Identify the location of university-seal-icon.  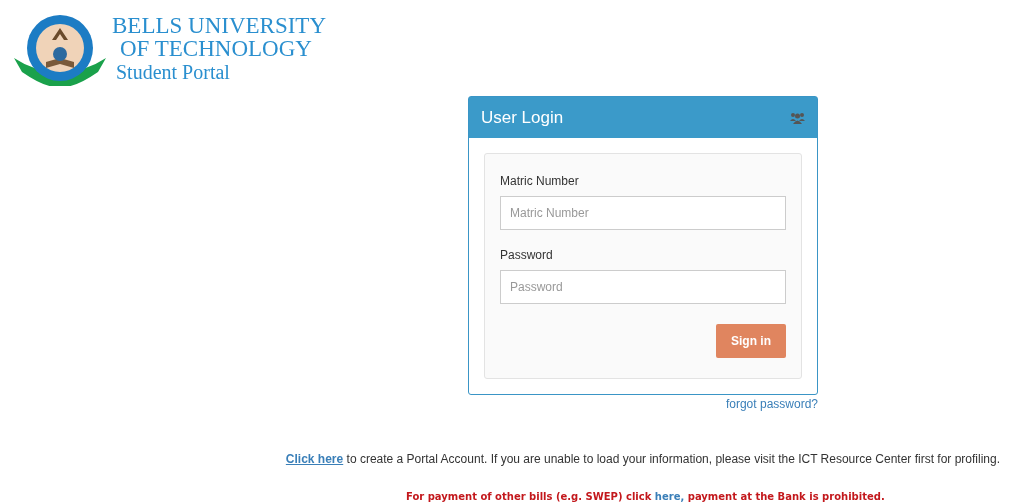
(60, 50).